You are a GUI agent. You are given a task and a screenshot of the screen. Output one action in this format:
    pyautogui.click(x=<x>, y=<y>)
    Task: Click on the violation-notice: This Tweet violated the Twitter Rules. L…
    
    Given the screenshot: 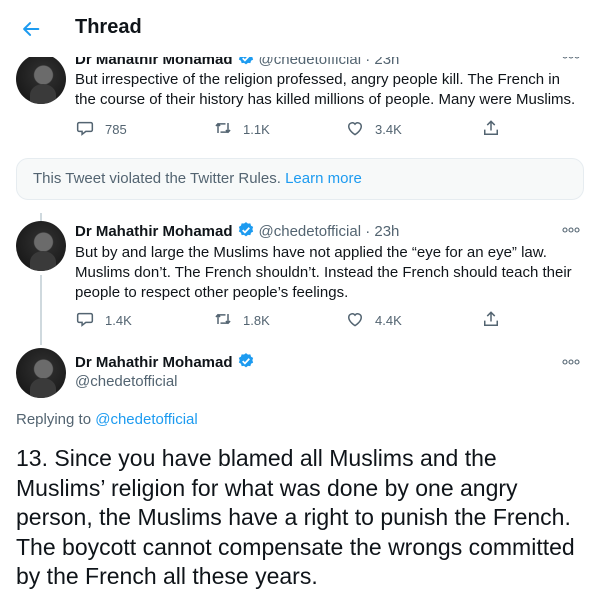 What is the action you would take?
    pyautogui.click(x=300, y=179)
    